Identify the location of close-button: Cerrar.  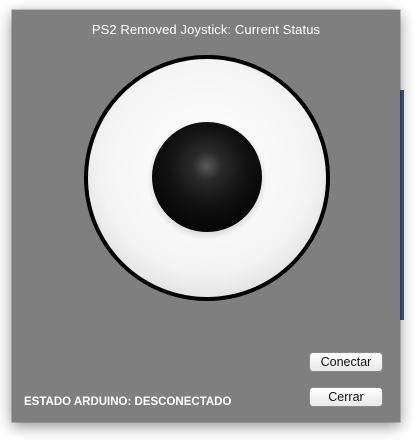
(346, 397).